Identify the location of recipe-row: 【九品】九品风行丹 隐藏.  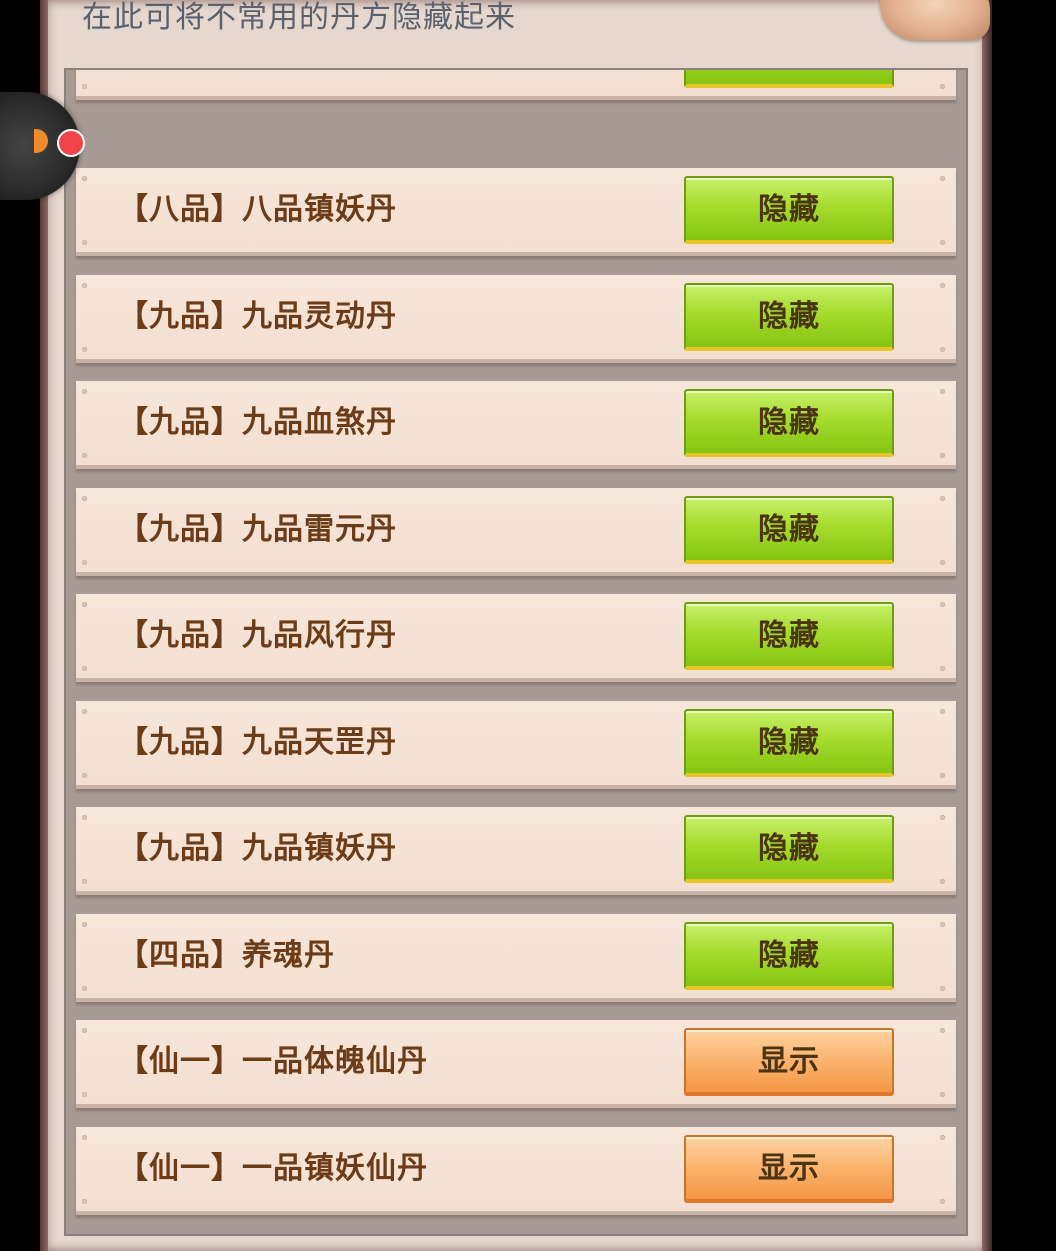
(516, 638).